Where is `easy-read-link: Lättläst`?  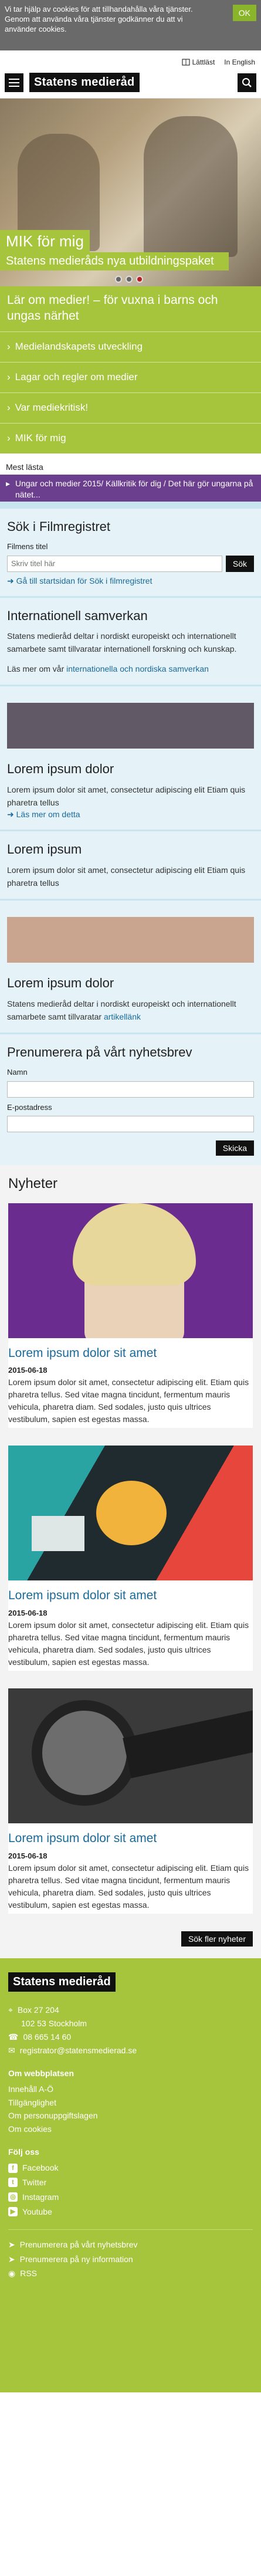
easy-read-link: Lättläst is located at coordinates (198, 62).